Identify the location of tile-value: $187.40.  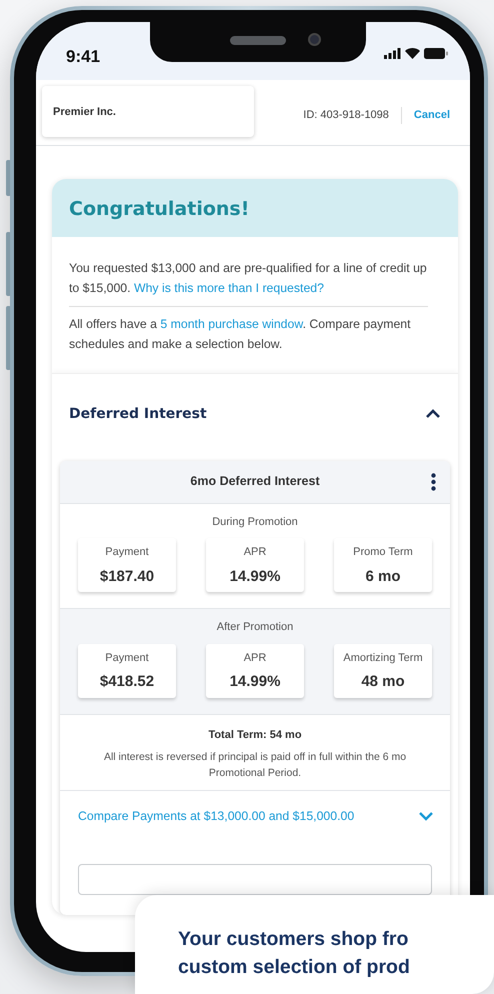
(127, 576).